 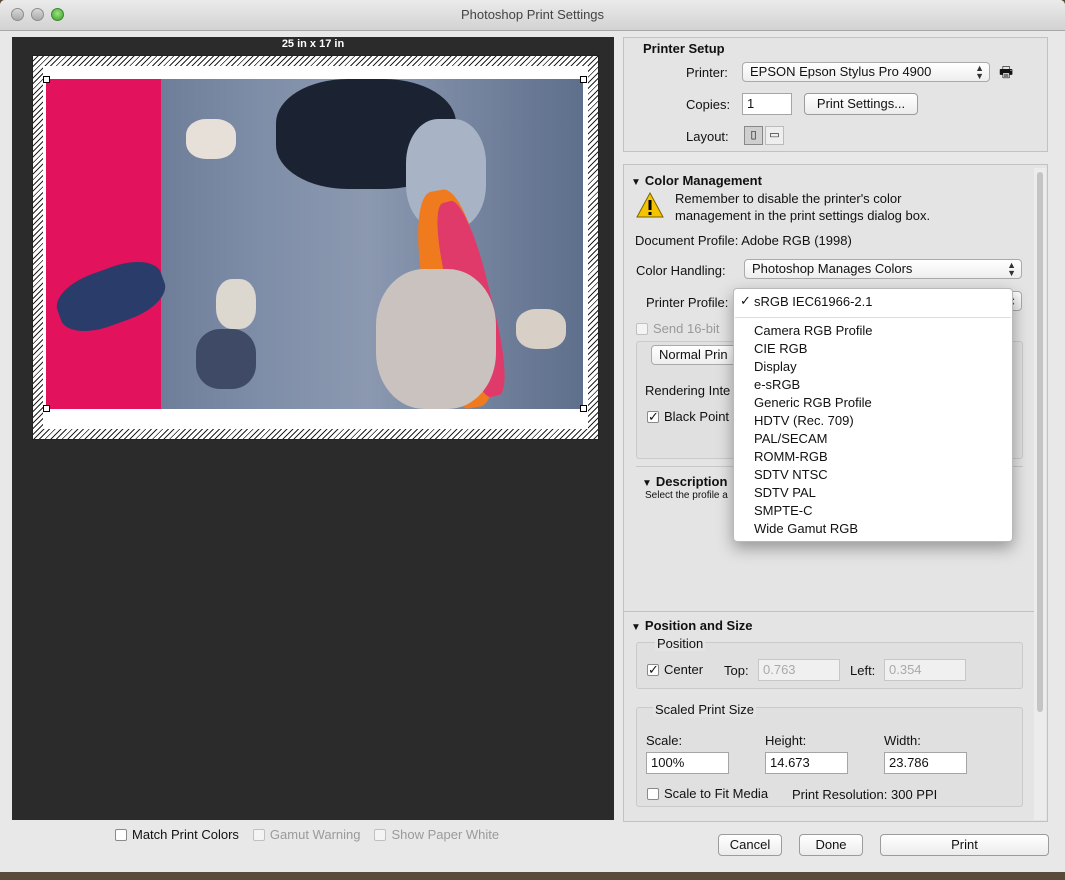 What do you see at coordinates (681, 270) in the screenshot?
I see `color-handling-label: Color Handling:` at bounding box center [681, 270].